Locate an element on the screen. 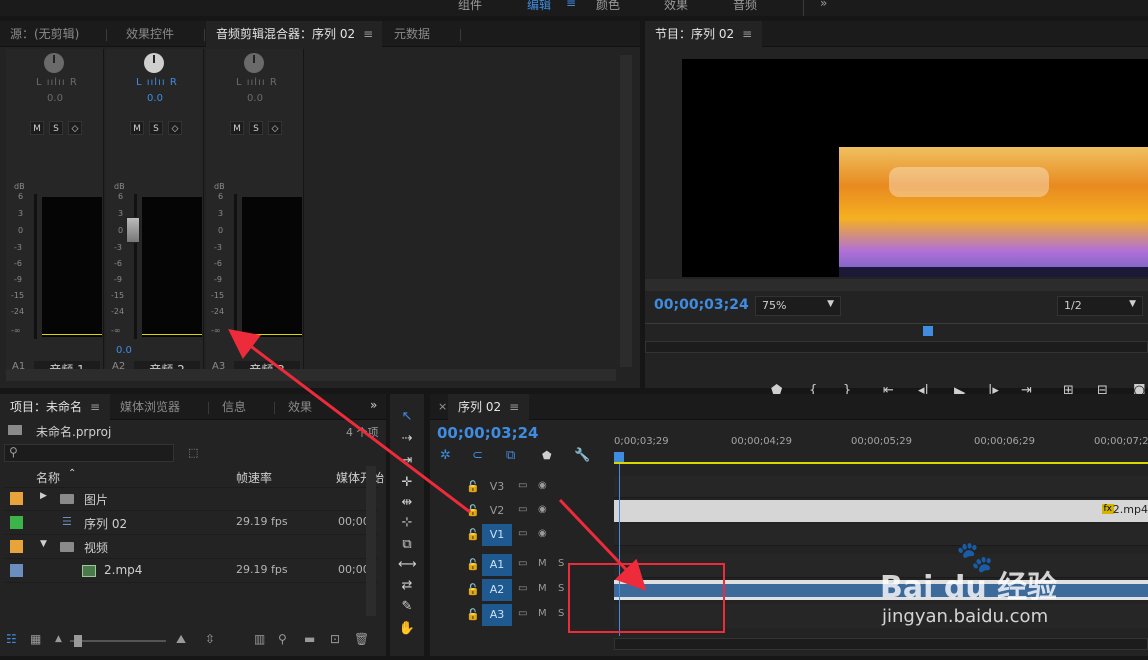 The image size is (1148, 660). watermark-url: jingyan.baidu.com is located at coordinates (965, 616).